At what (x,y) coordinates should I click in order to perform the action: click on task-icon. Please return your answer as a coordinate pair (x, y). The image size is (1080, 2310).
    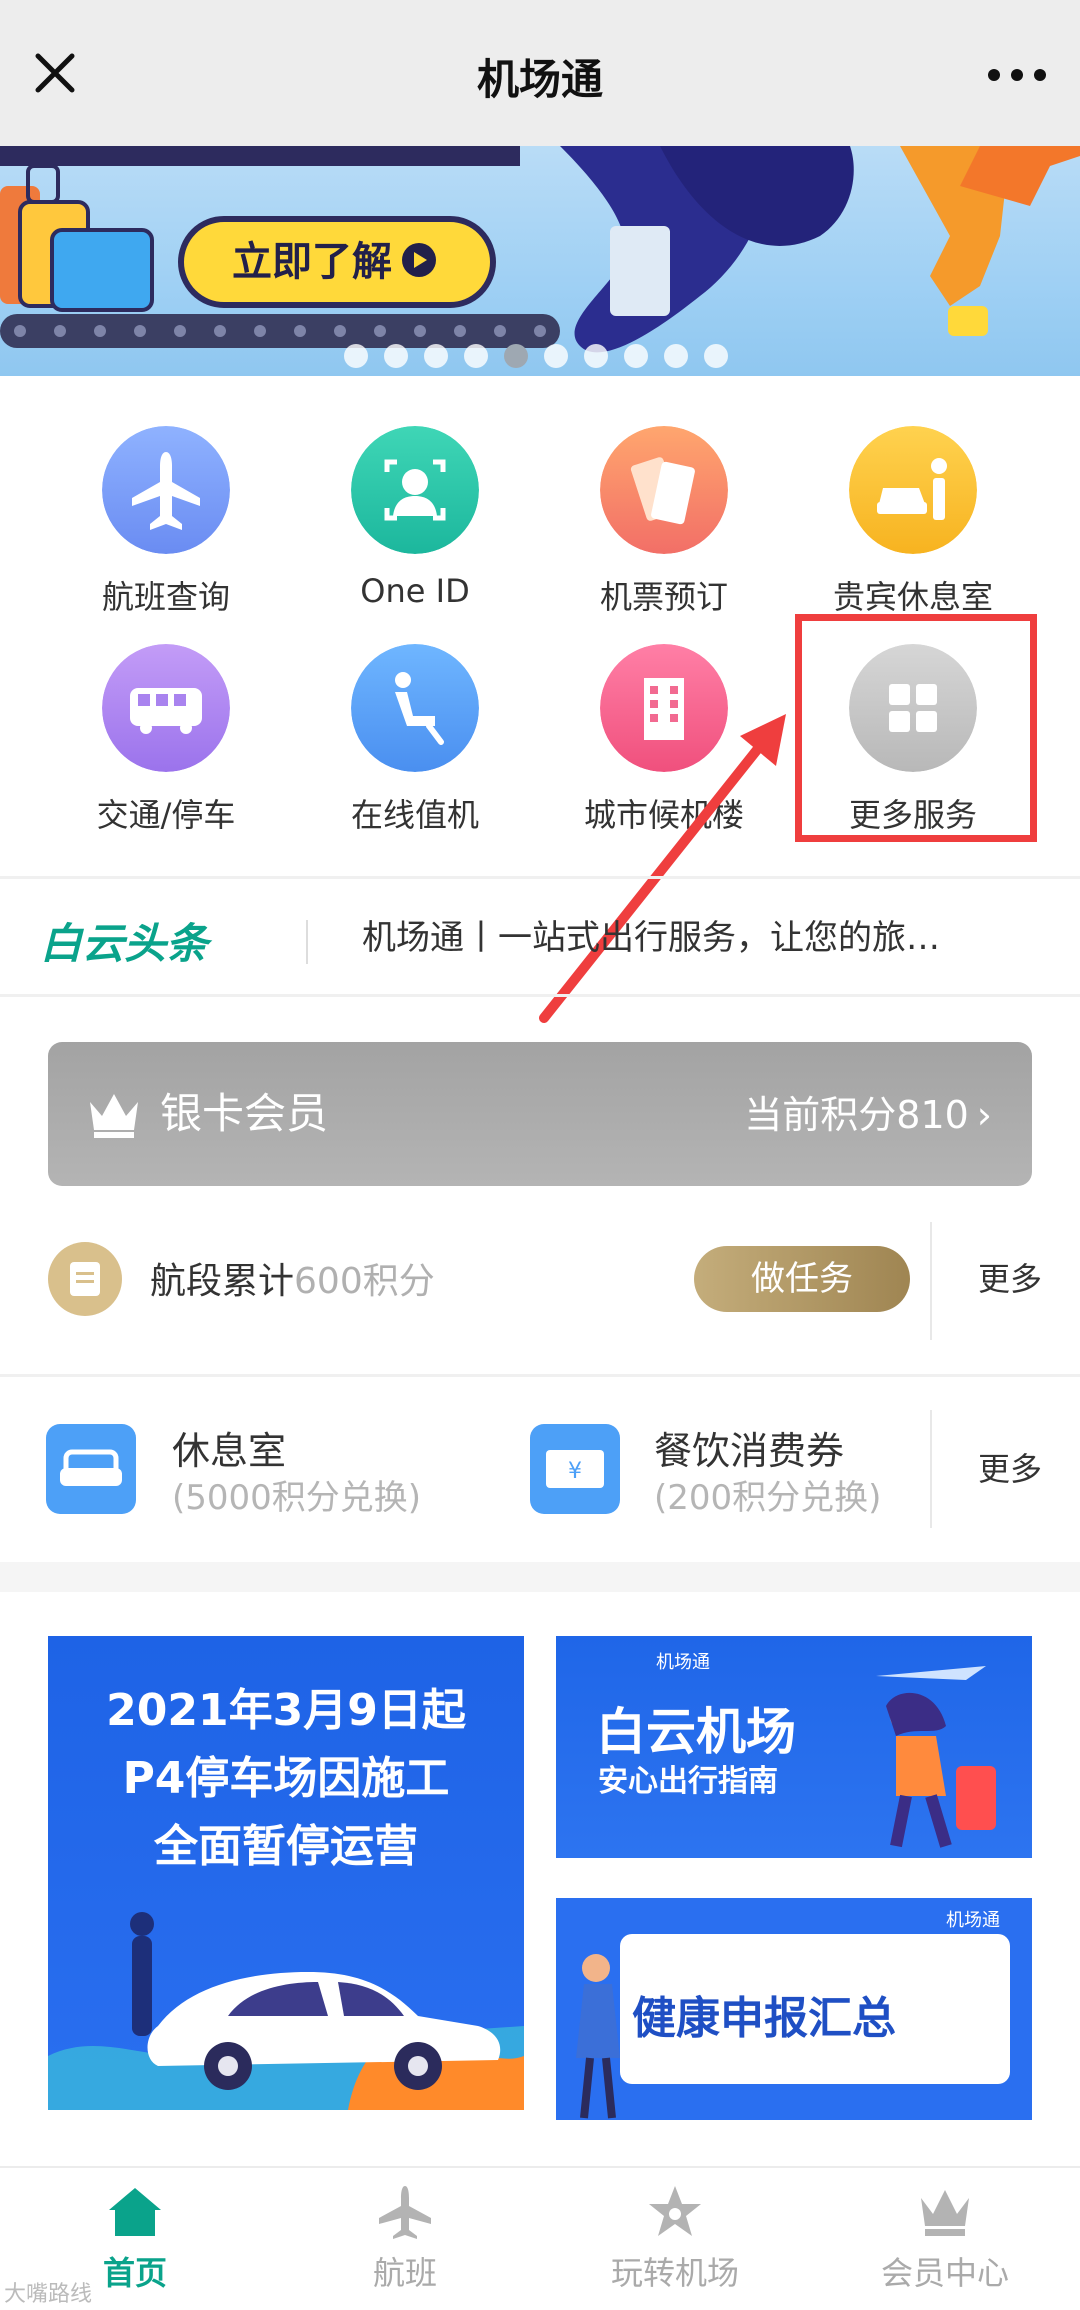
    Looking at the image, I should click on (85, 1279).